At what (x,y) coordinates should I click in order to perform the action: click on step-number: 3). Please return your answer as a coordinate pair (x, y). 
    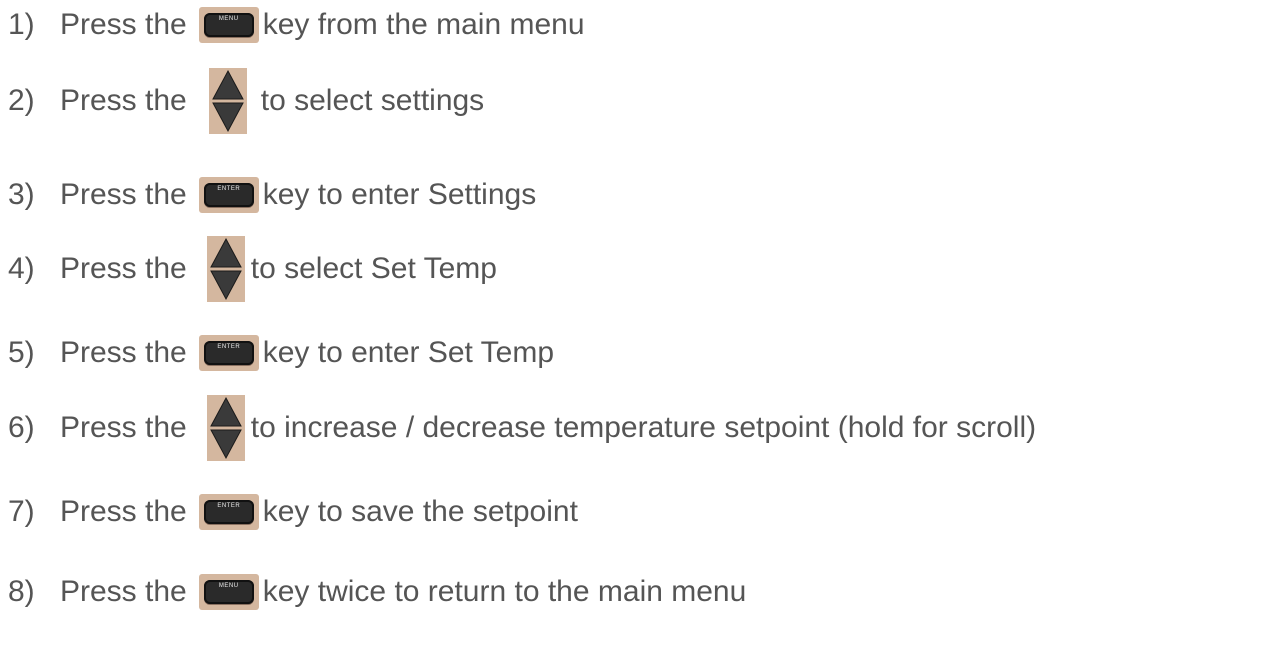
    Looking at the image, I should click on (21, 194).